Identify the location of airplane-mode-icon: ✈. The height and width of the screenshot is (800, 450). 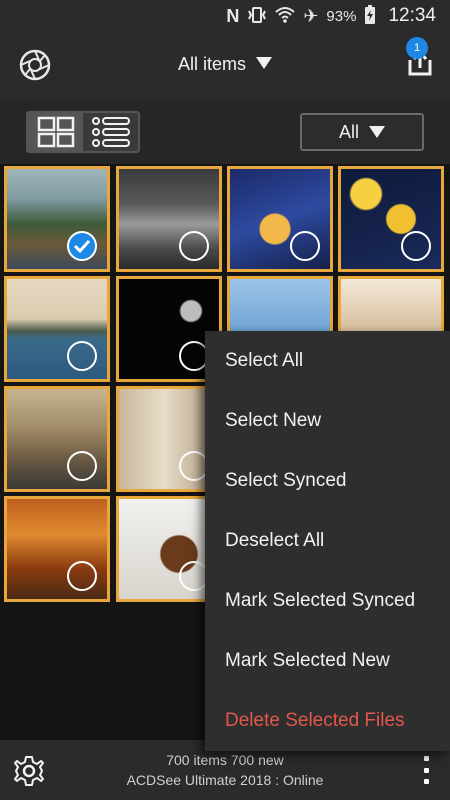
(311, 16).